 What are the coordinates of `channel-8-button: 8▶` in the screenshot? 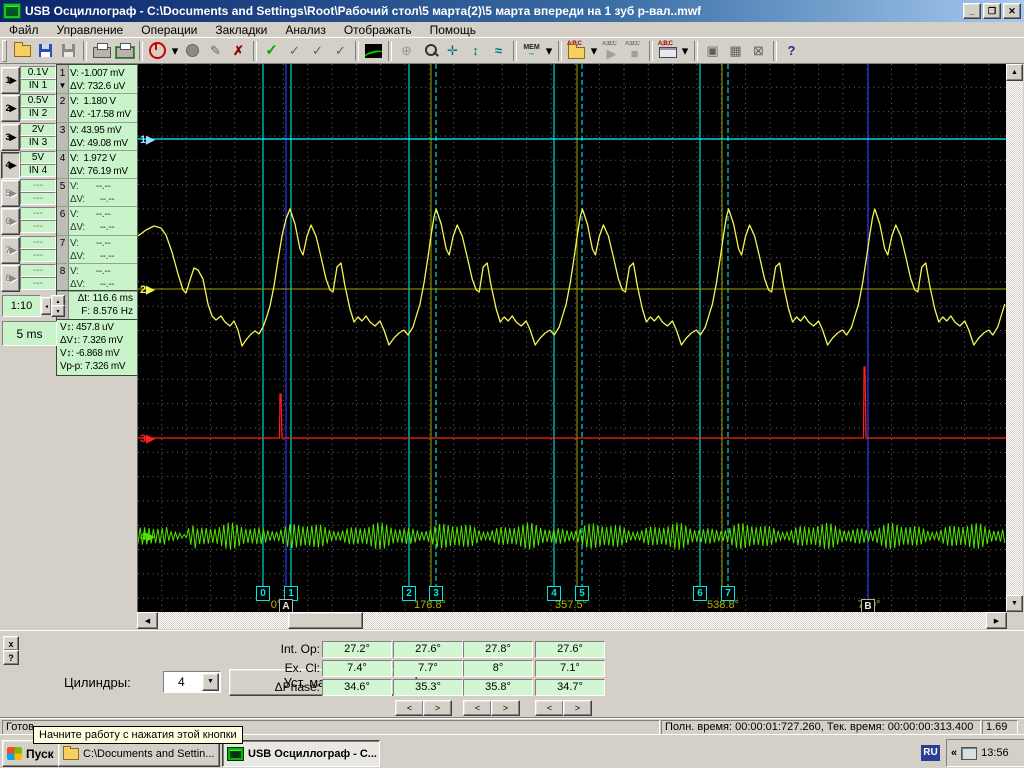 It's located at (10, 278).